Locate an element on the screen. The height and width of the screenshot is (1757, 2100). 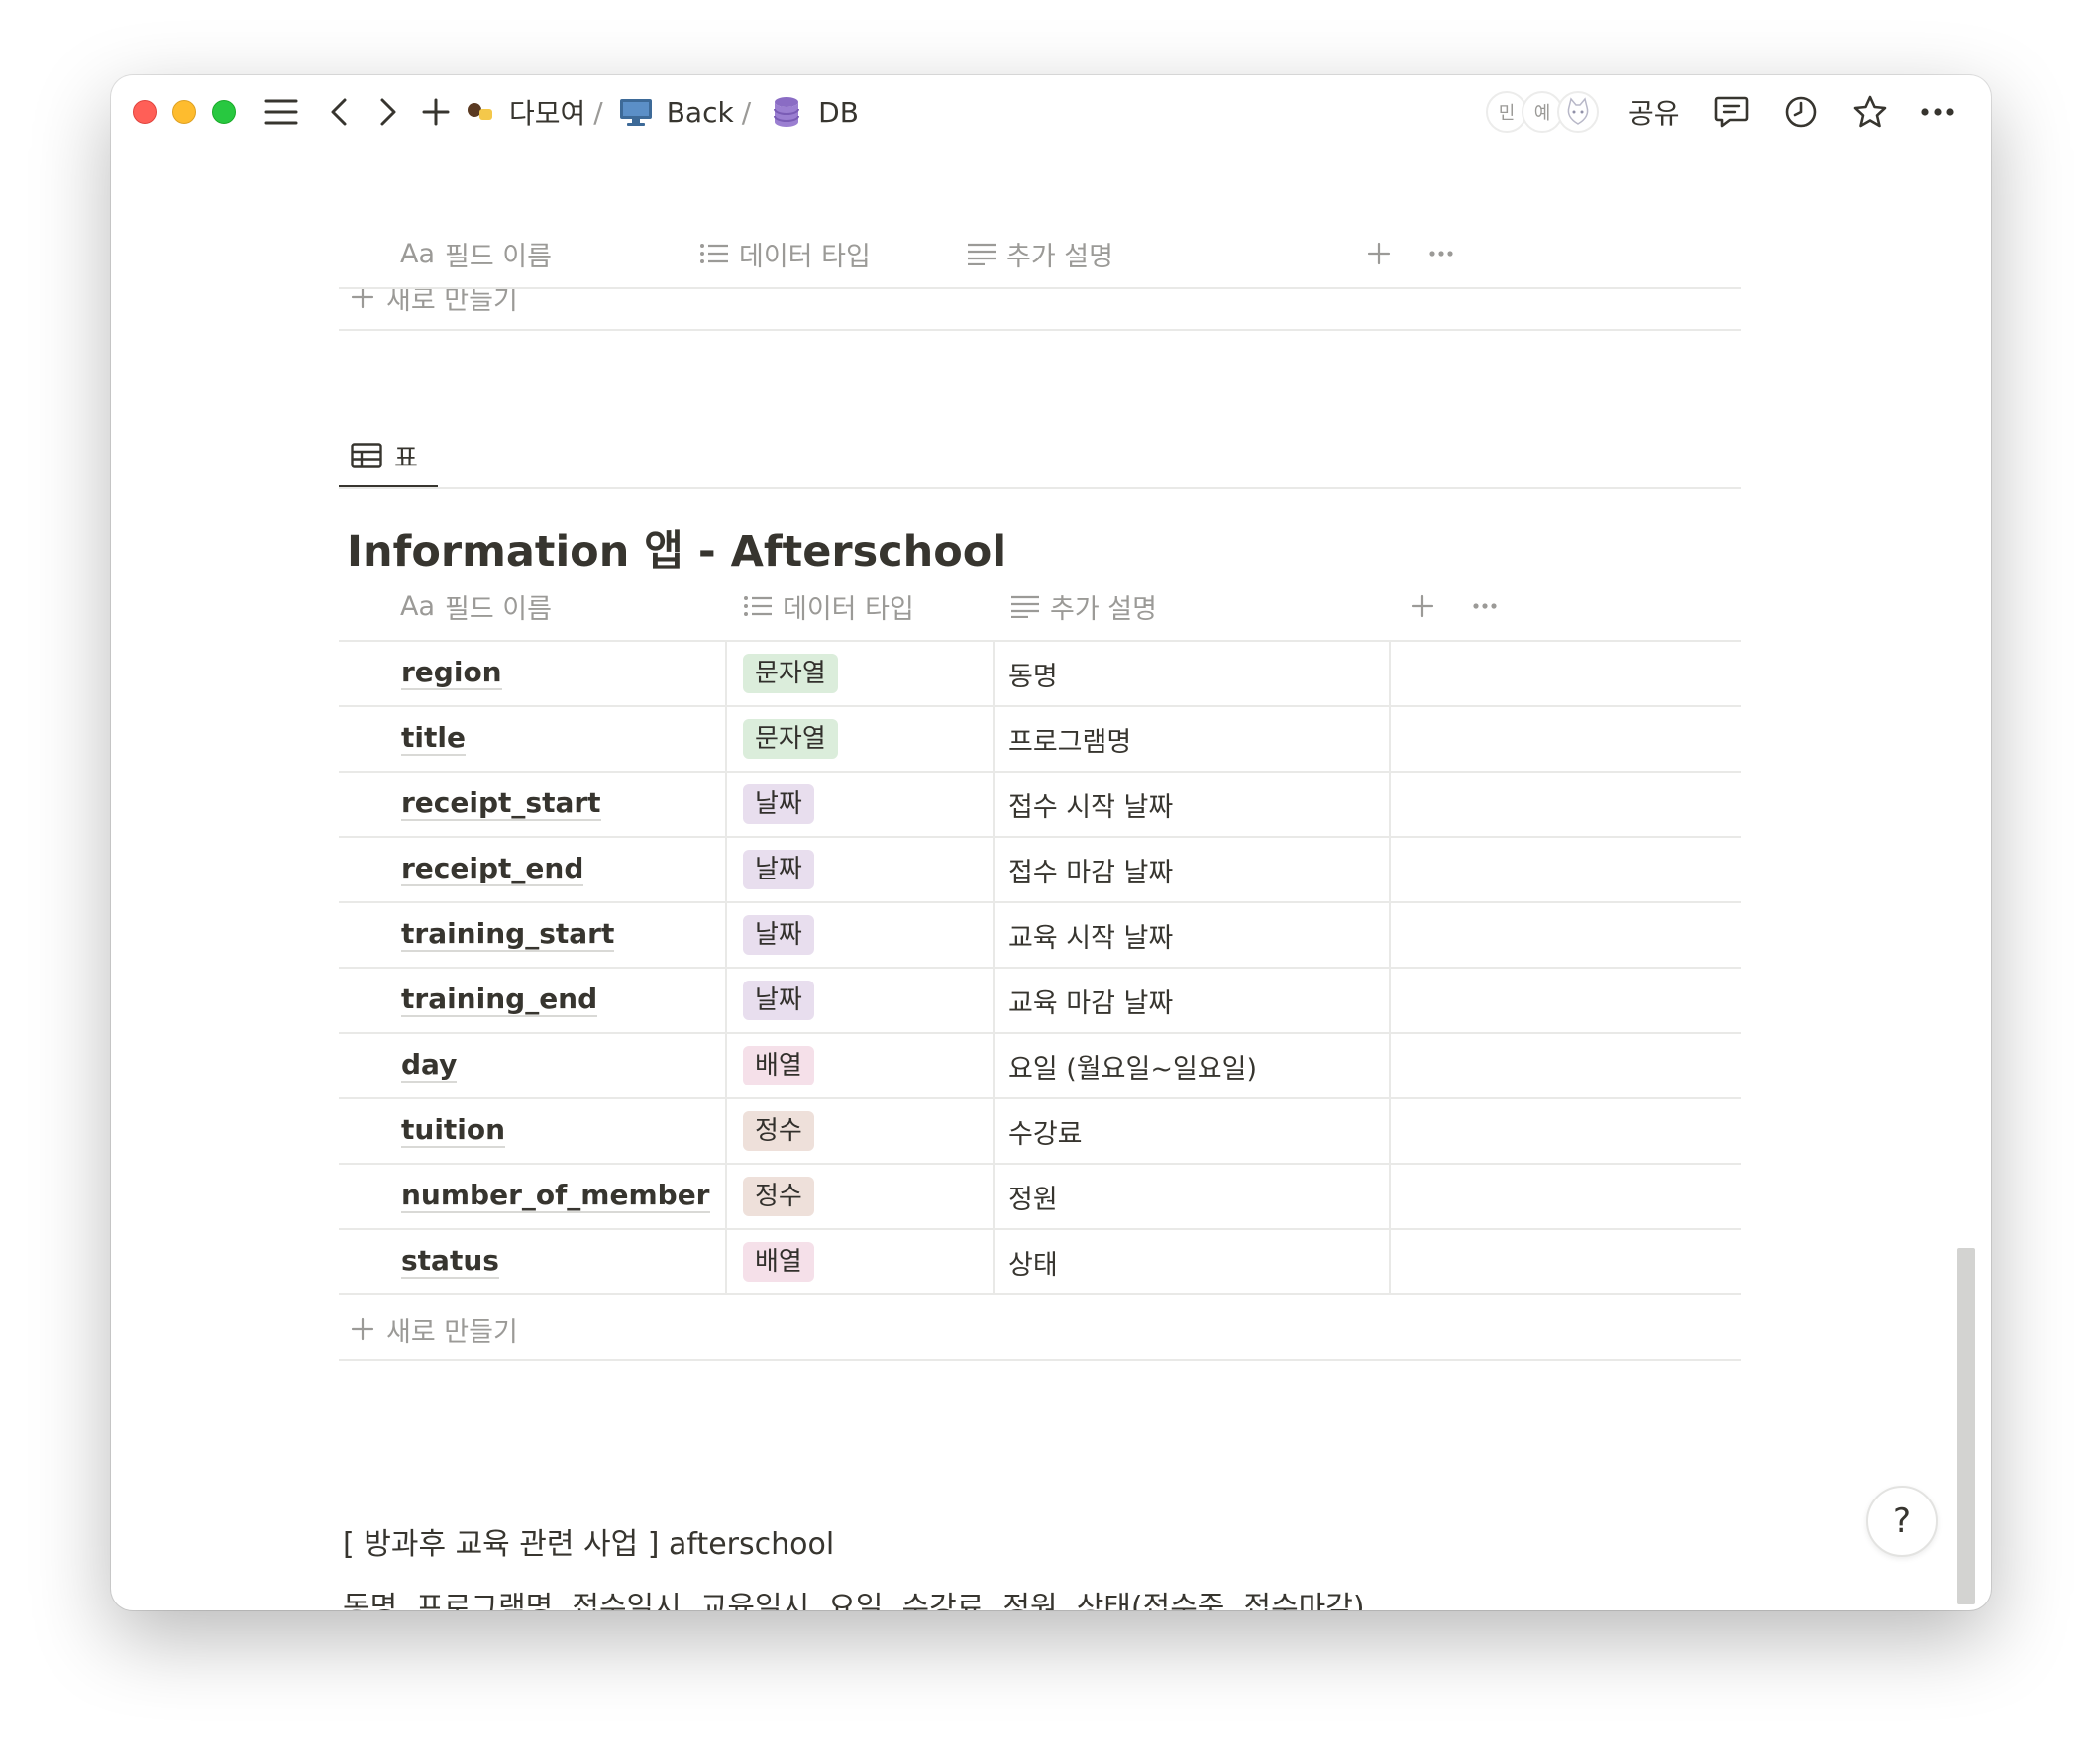
table-row: day 배열 요일 (월요일~일요일) is located at coordinates (1040, 1066).